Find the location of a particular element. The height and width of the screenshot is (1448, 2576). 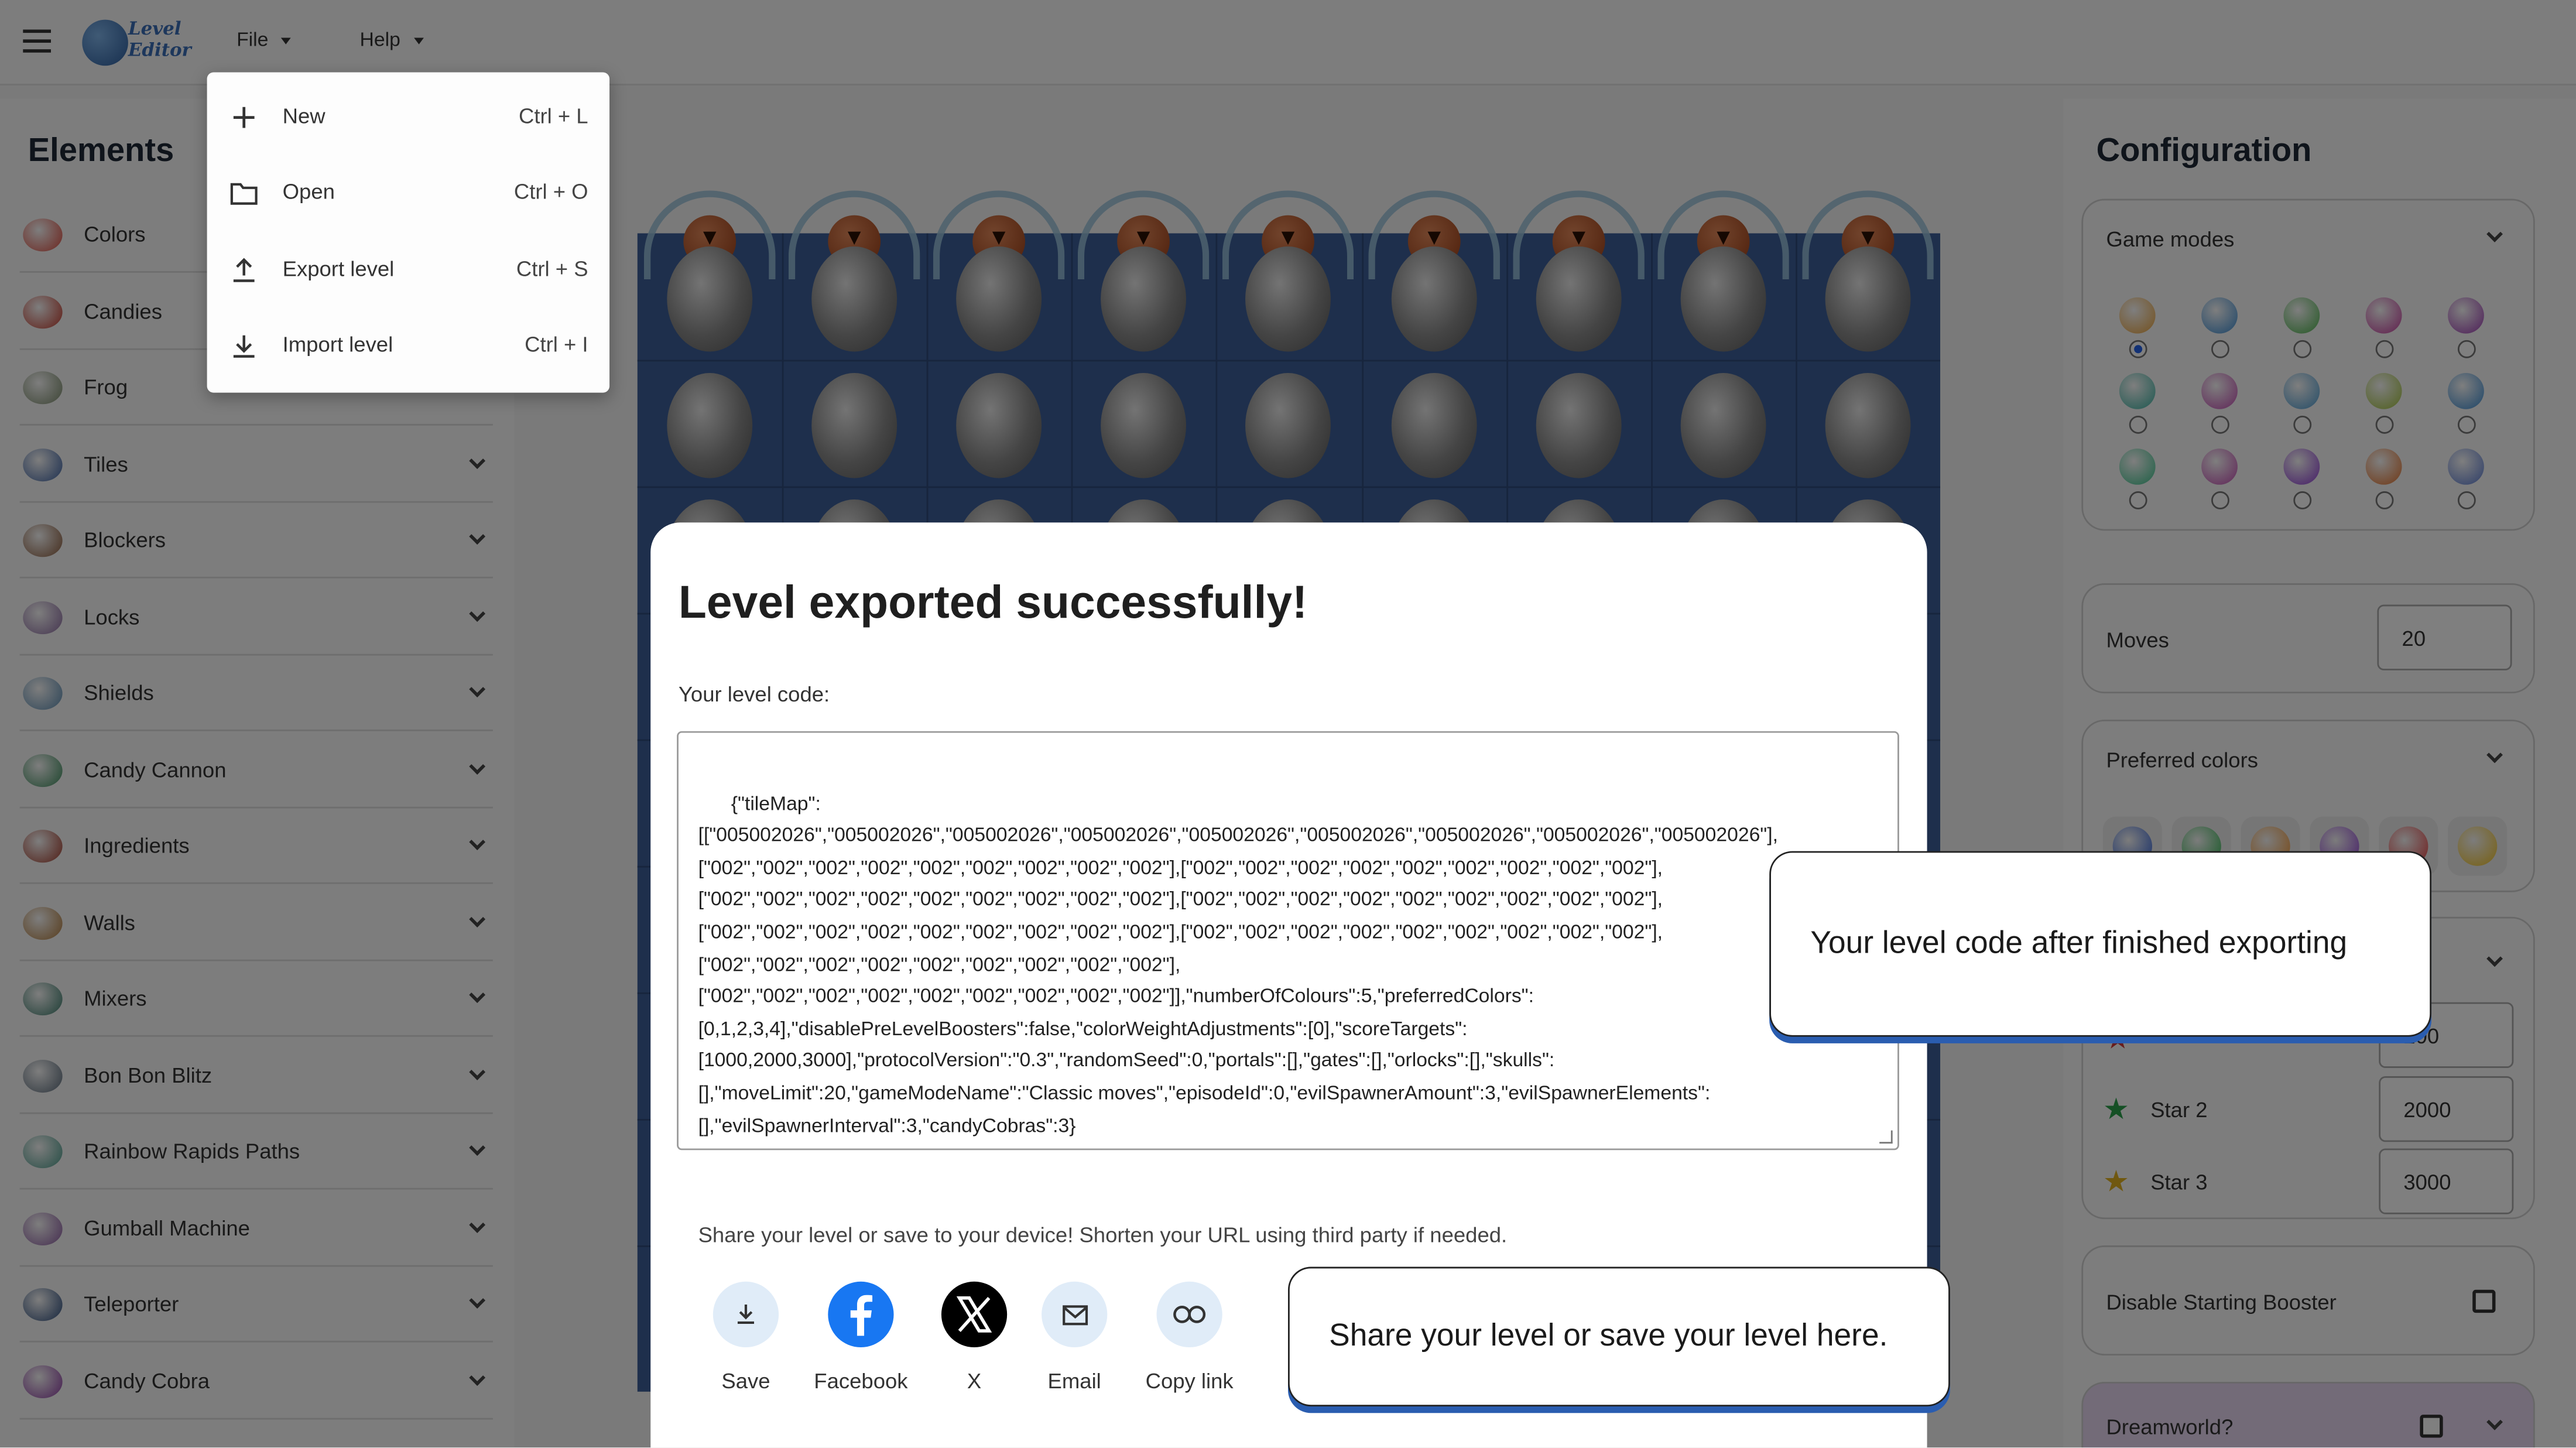

share-facebook-button: Facebook is located at coordinates (860, 1337).